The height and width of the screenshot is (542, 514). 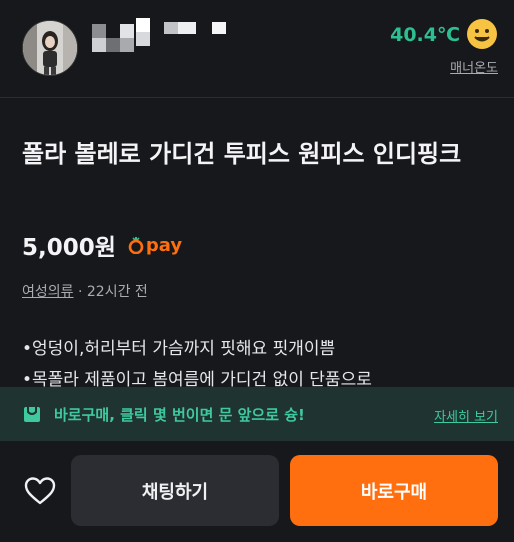 I want to click on seller-name-blurred, so click(x=167, y=38).